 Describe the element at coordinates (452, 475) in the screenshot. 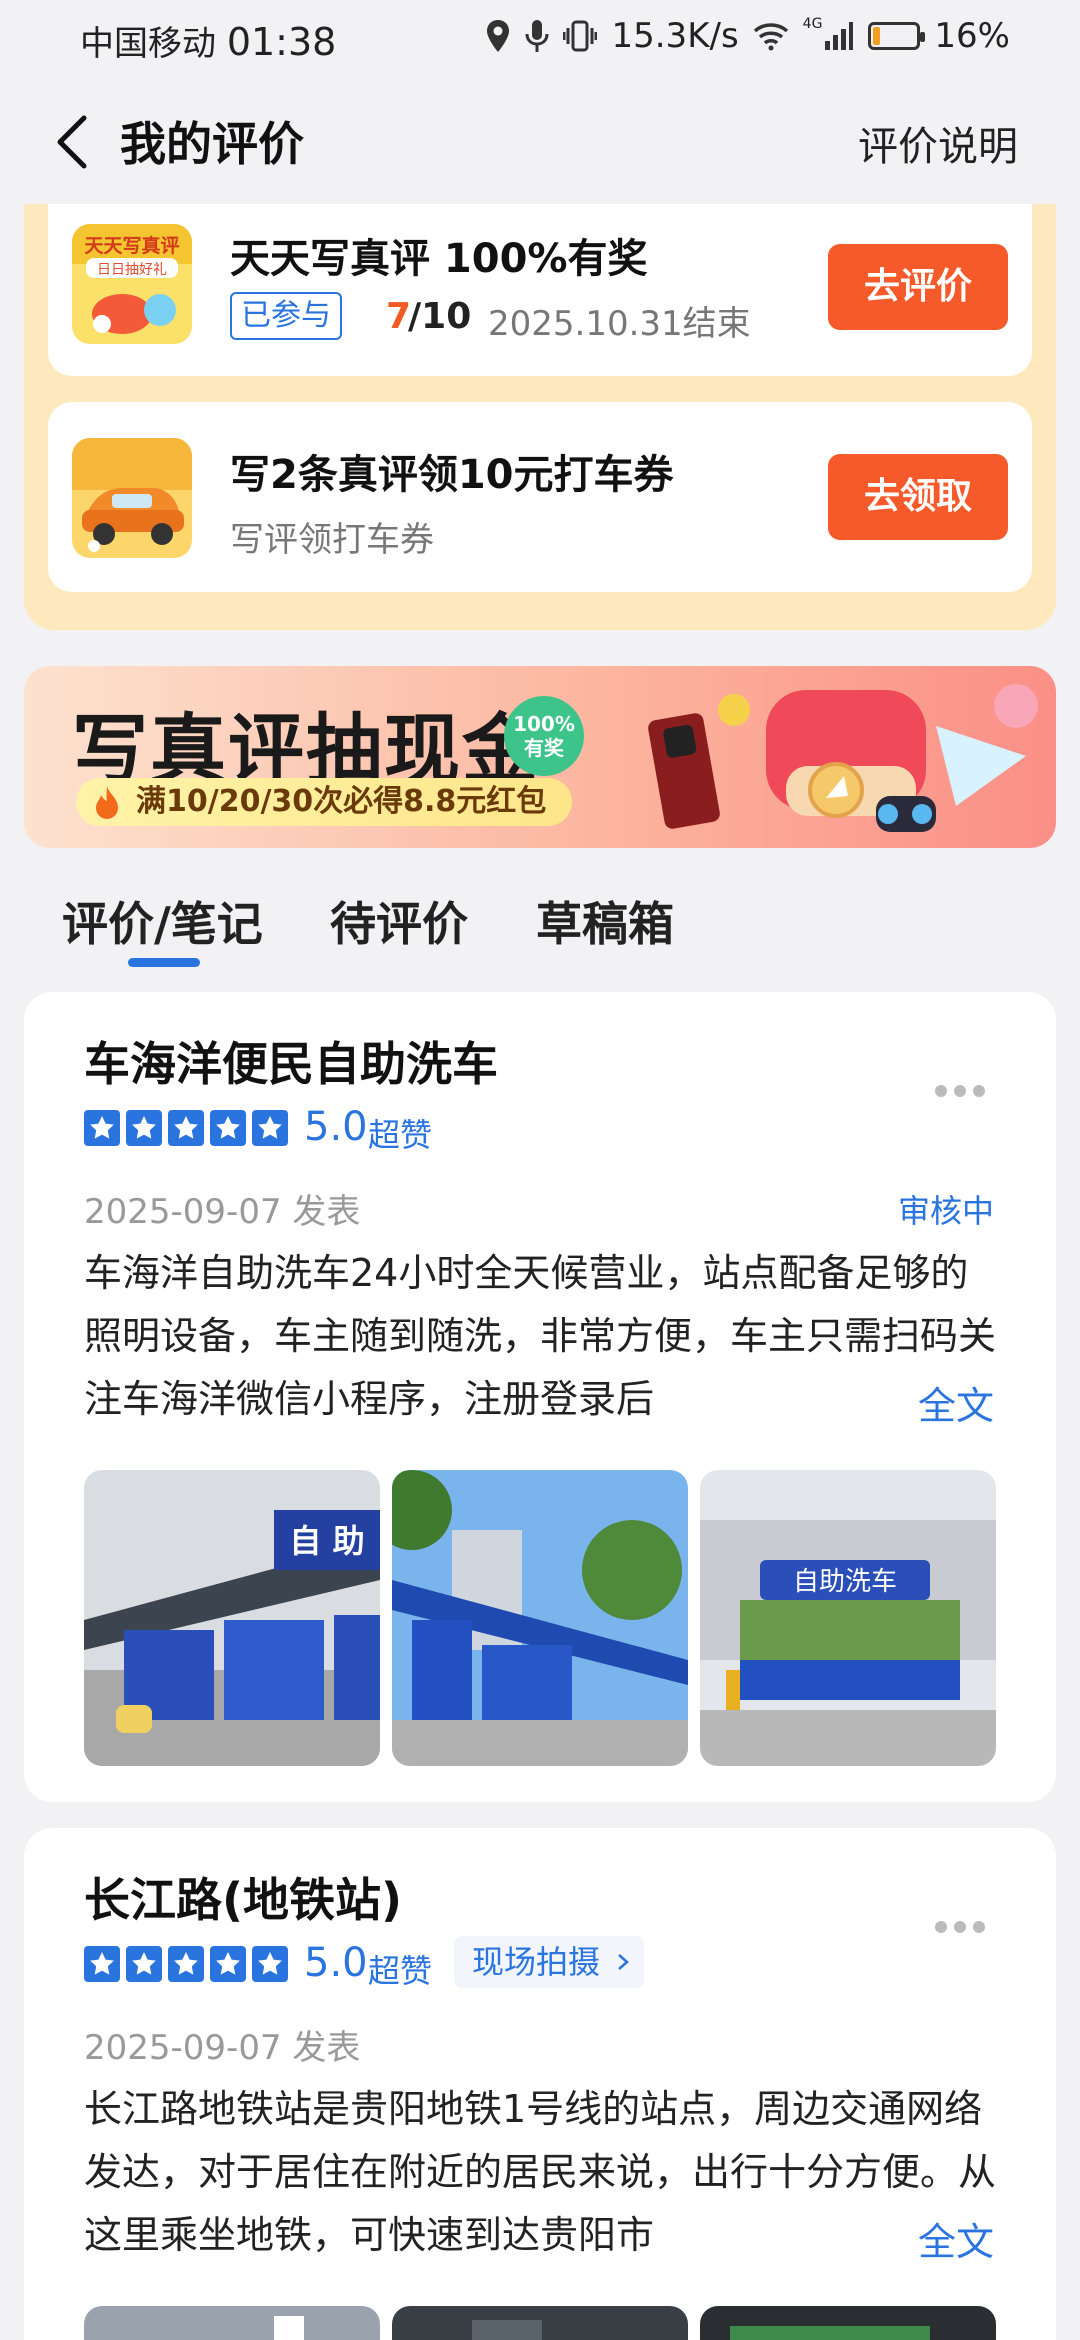

I see `promo-title: 写2条真评领10元打车券` at that location.